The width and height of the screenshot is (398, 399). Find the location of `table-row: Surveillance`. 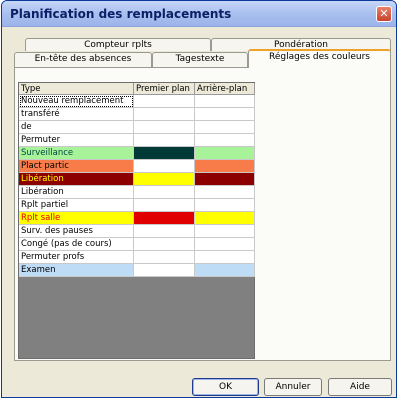

table-row: Surveillance is located at coordinates (137, 153).